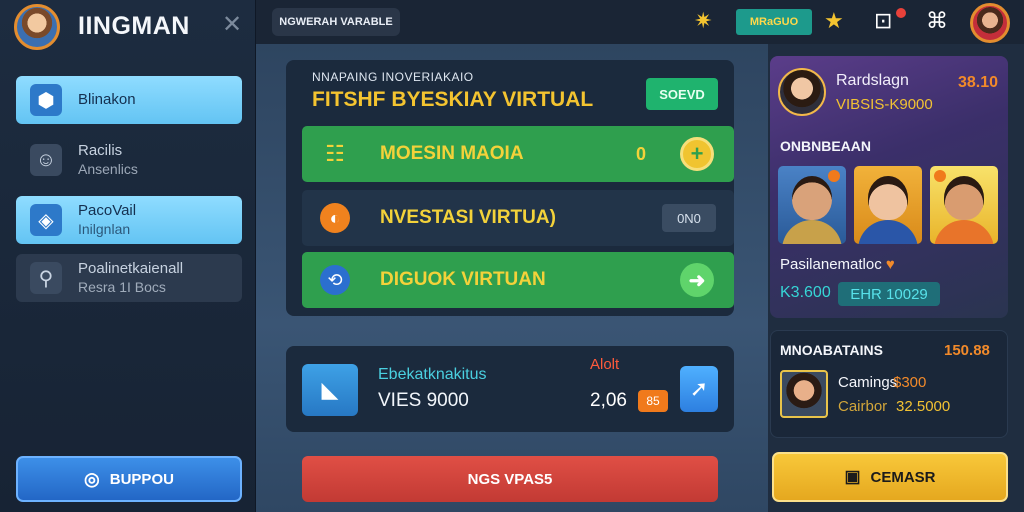  Describe the element at coordinates (393, 77) in the screenshot. I see `card-subtitle: NNAPAING INOVERIAKAIO` at that location.